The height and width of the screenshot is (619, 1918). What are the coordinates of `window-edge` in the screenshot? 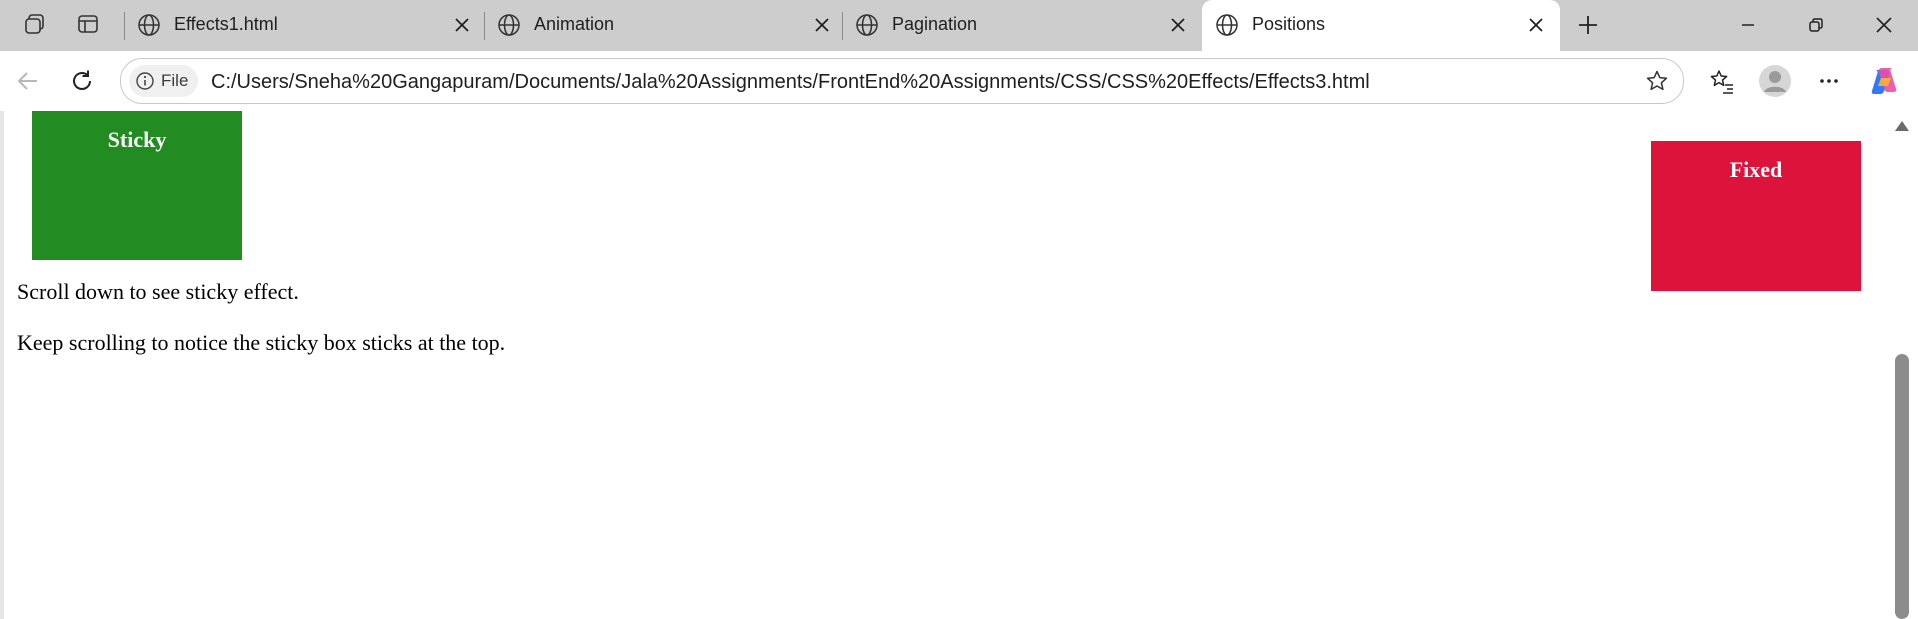 It's located at (2, 365).